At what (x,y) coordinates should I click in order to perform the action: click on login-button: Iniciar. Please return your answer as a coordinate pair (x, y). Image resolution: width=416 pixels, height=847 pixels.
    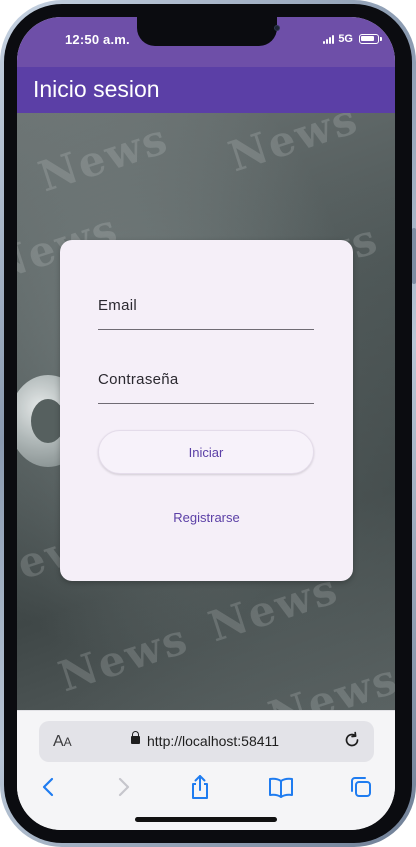
    Looking at the image, I should click on (206, 452).